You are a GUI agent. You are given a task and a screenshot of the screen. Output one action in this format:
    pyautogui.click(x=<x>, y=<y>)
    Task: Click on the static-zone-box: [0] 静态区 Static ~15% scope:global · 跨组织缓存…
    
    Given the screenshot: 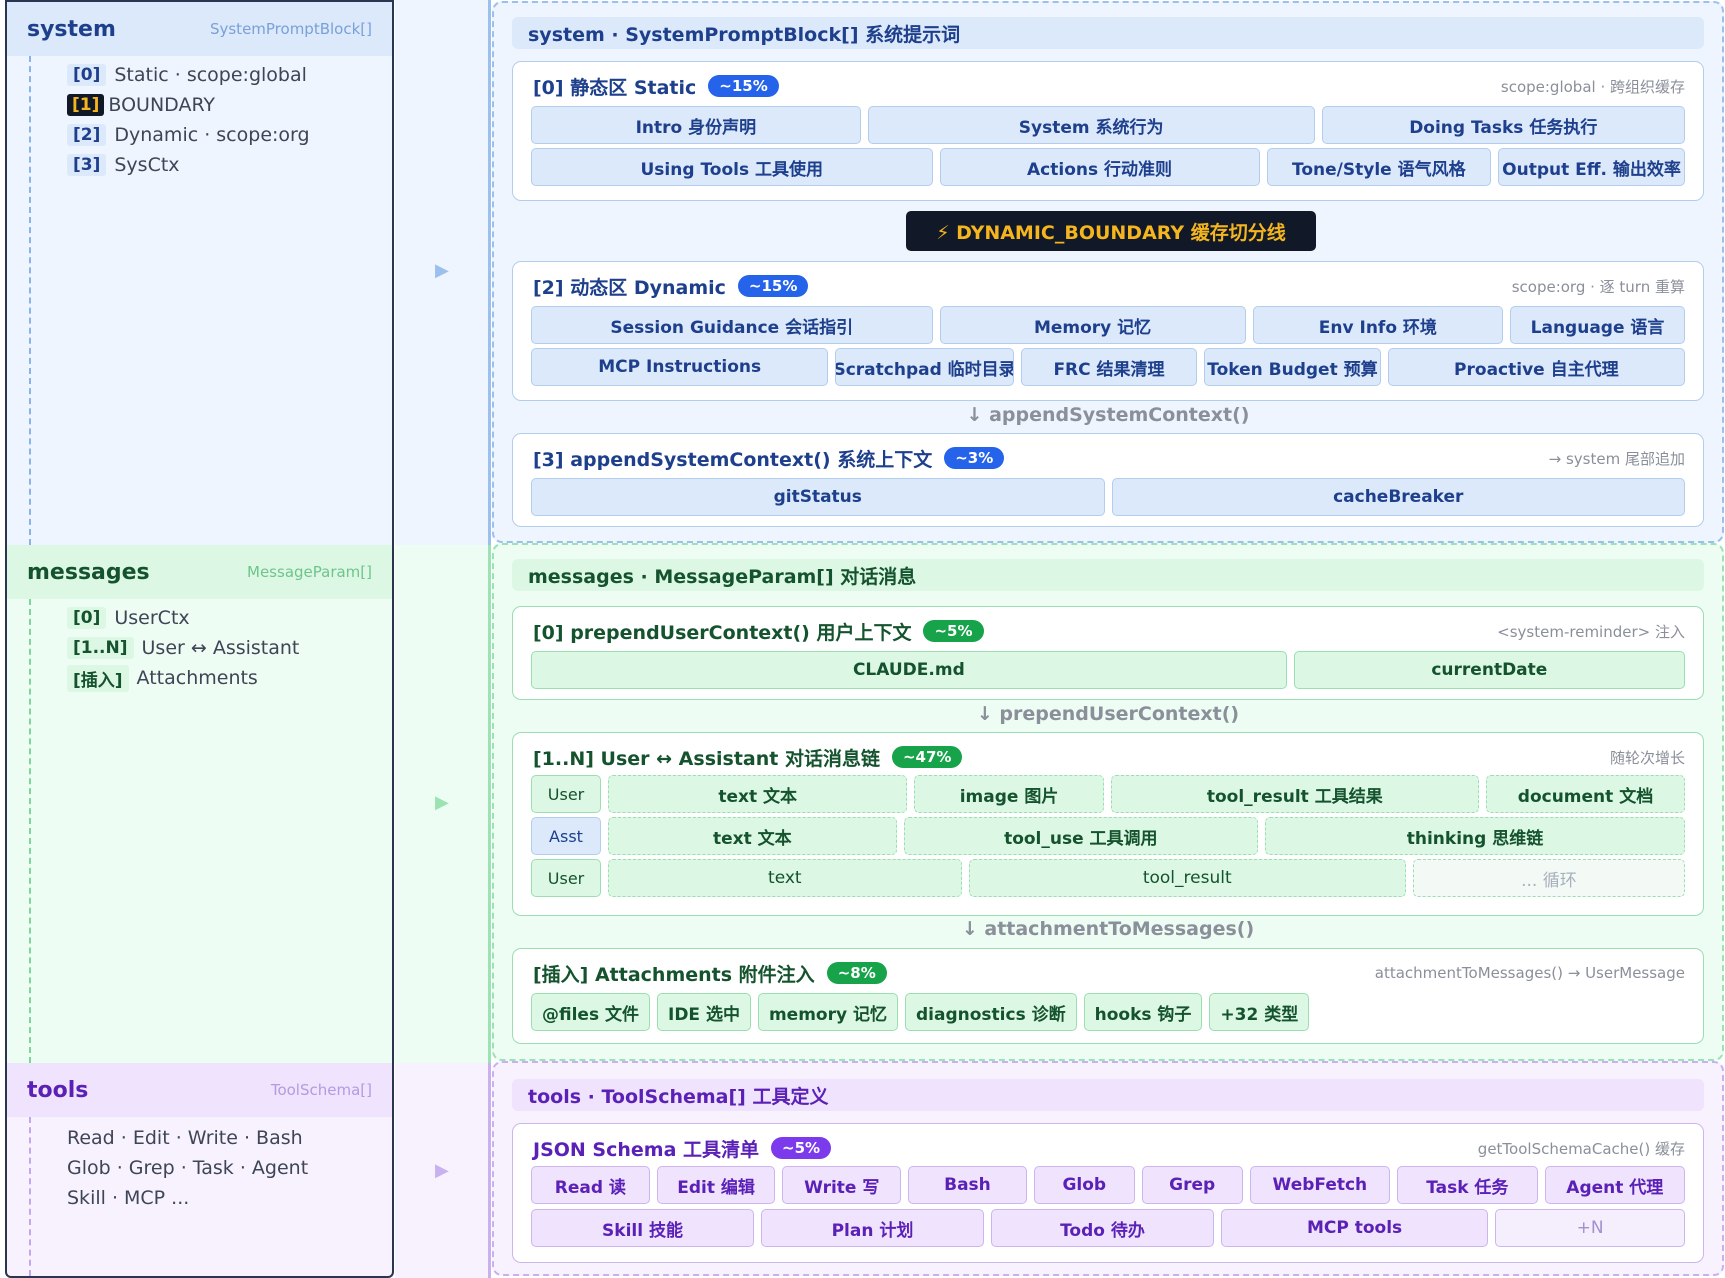 What is the action you would take?
    pyautogui.click(x=1108, y=131)
    